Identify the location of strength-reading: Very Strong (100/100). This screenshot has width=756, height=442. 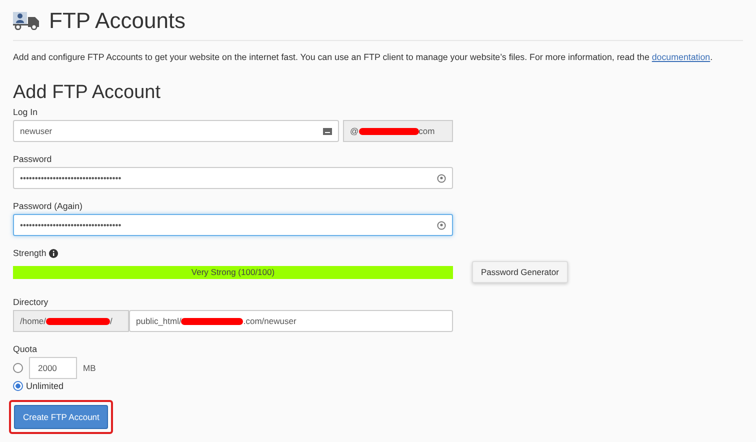
(233, 272).